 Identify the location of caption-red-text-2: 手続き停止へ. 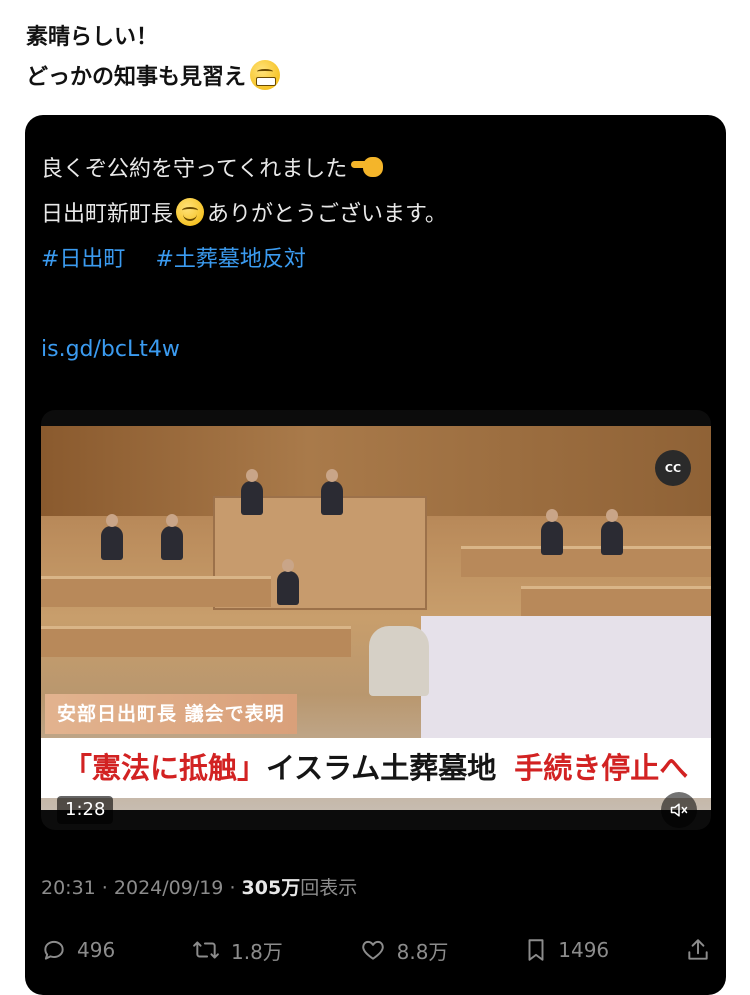
(601, 768).